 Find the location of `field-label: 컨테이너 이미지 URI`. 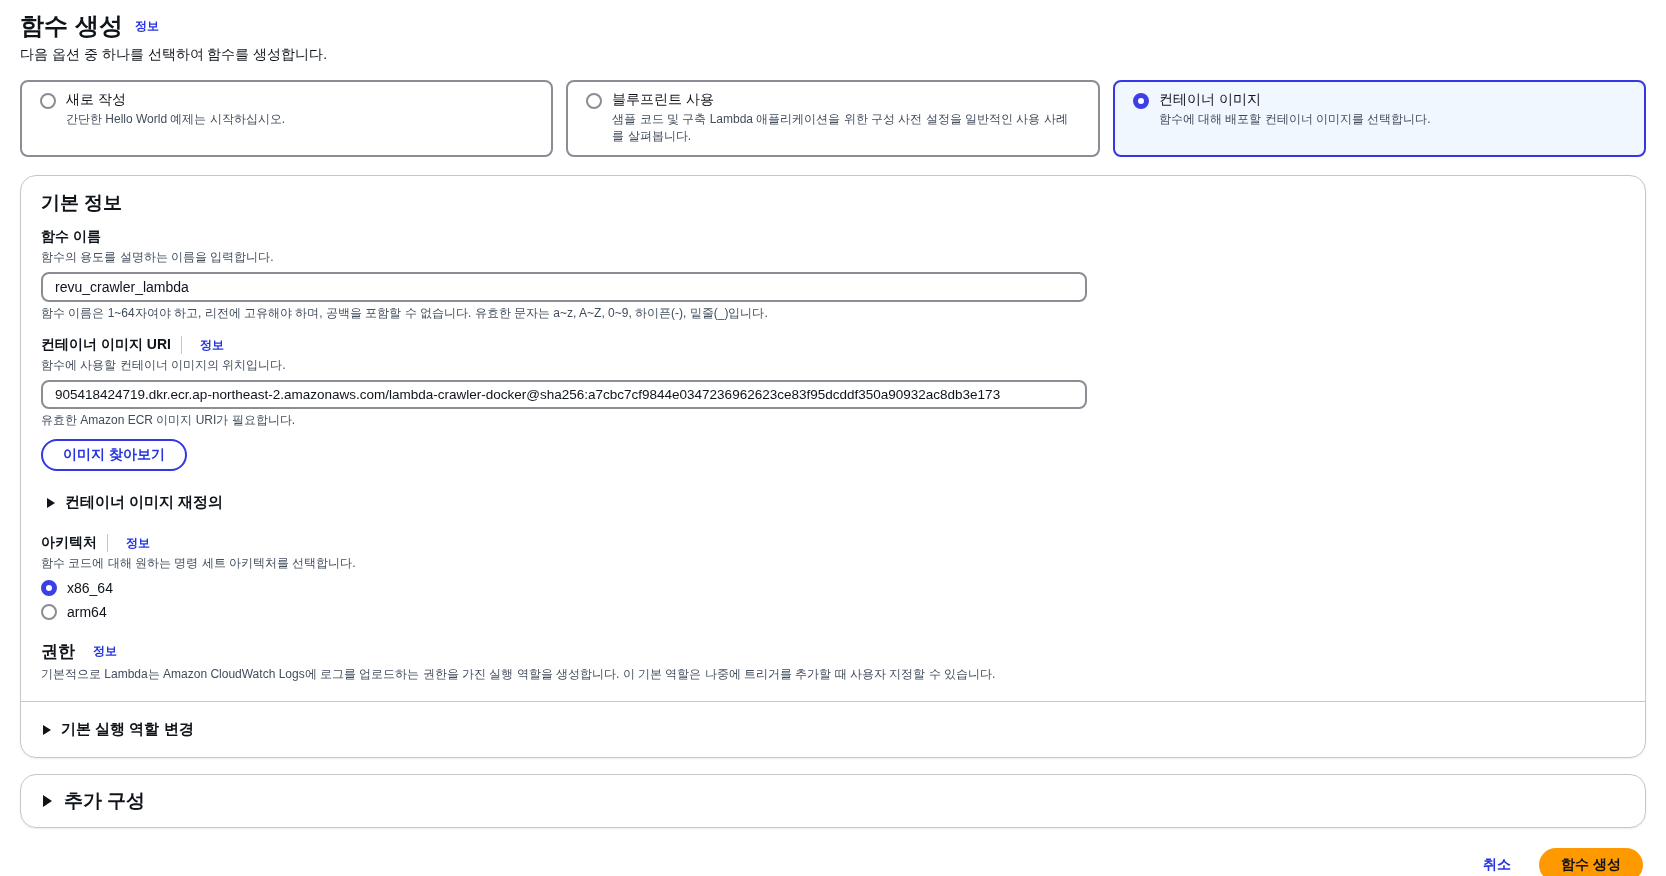

field-label: 컨테이너 이미지 URI is located at coordinates (106, 345).